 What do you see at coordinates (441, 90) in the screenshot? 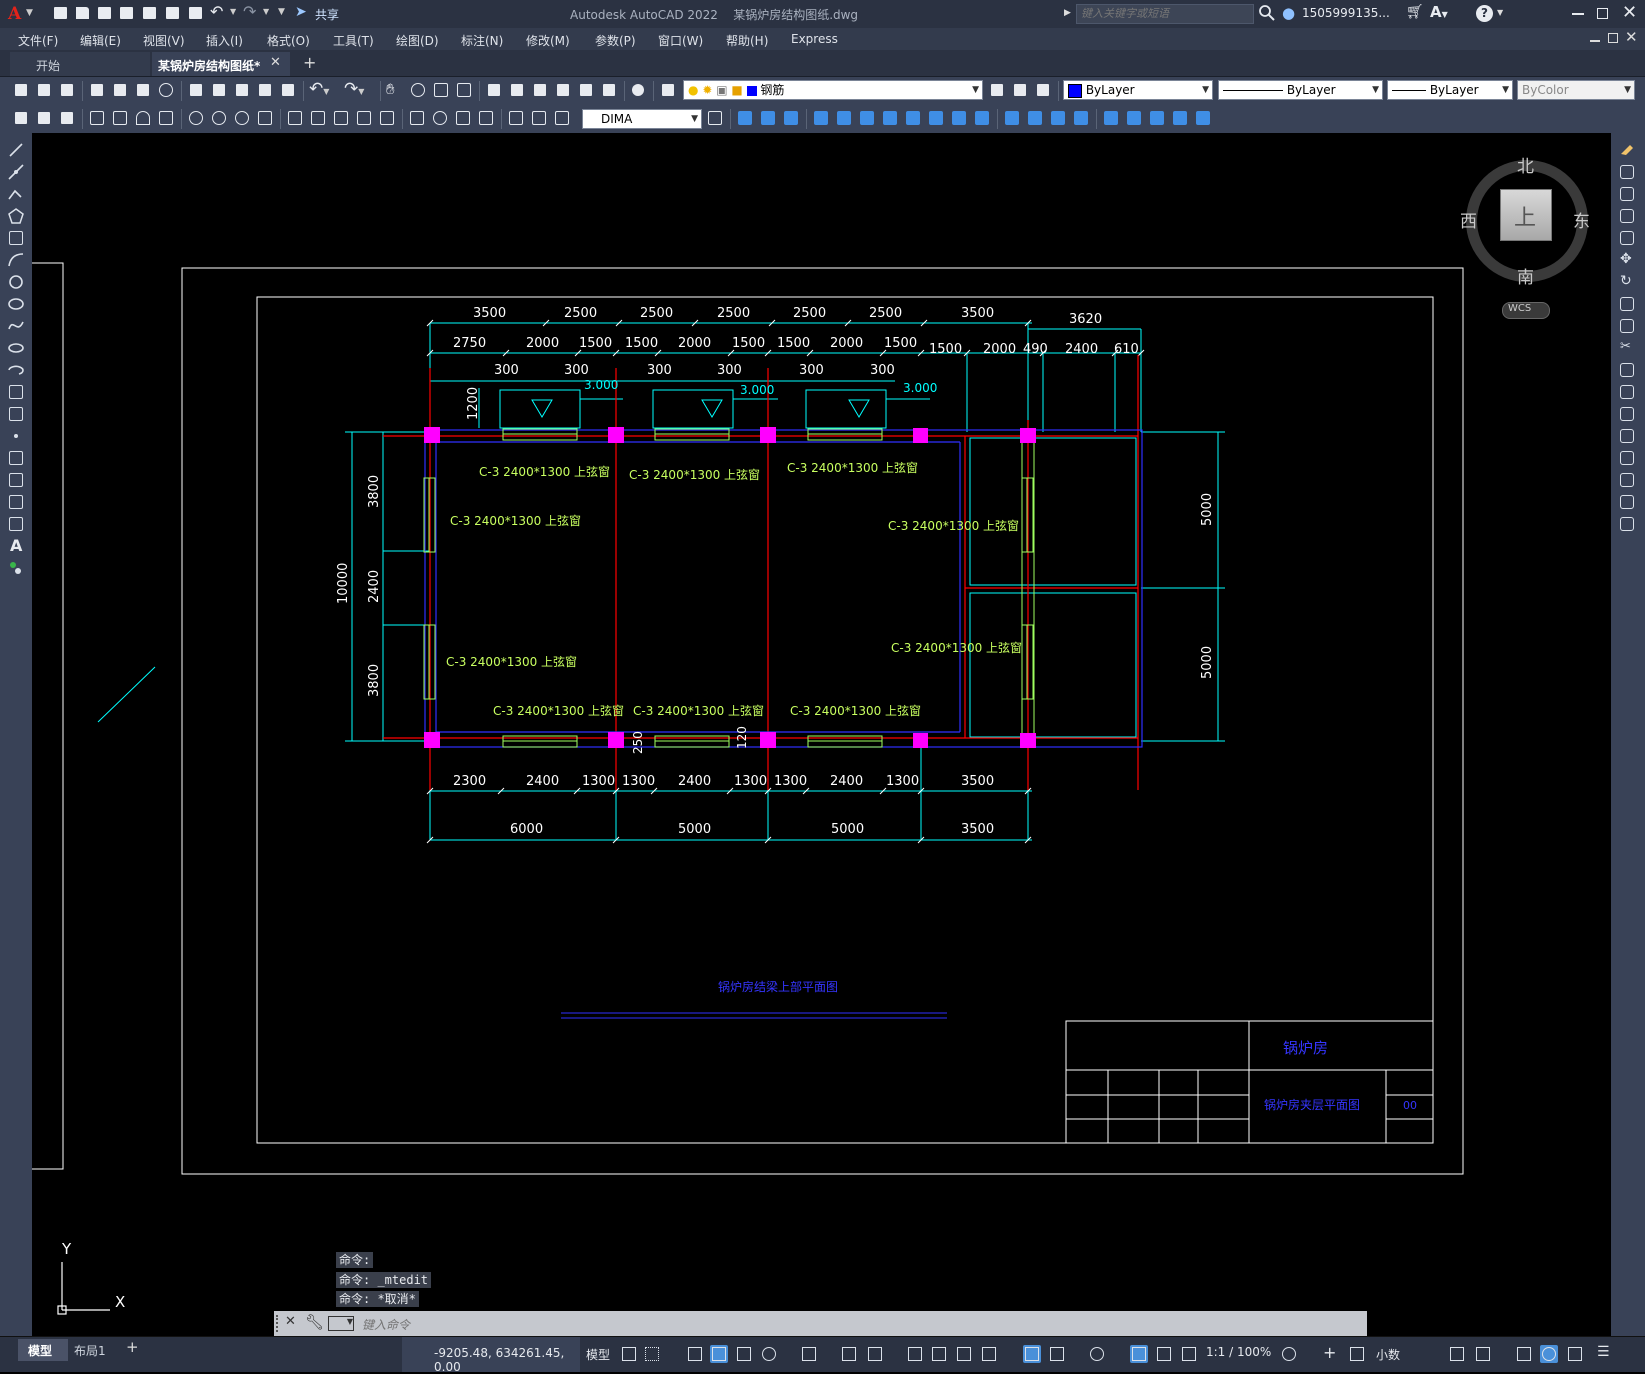
I see `zoom-window-icon` at bounding box center [441, 90].